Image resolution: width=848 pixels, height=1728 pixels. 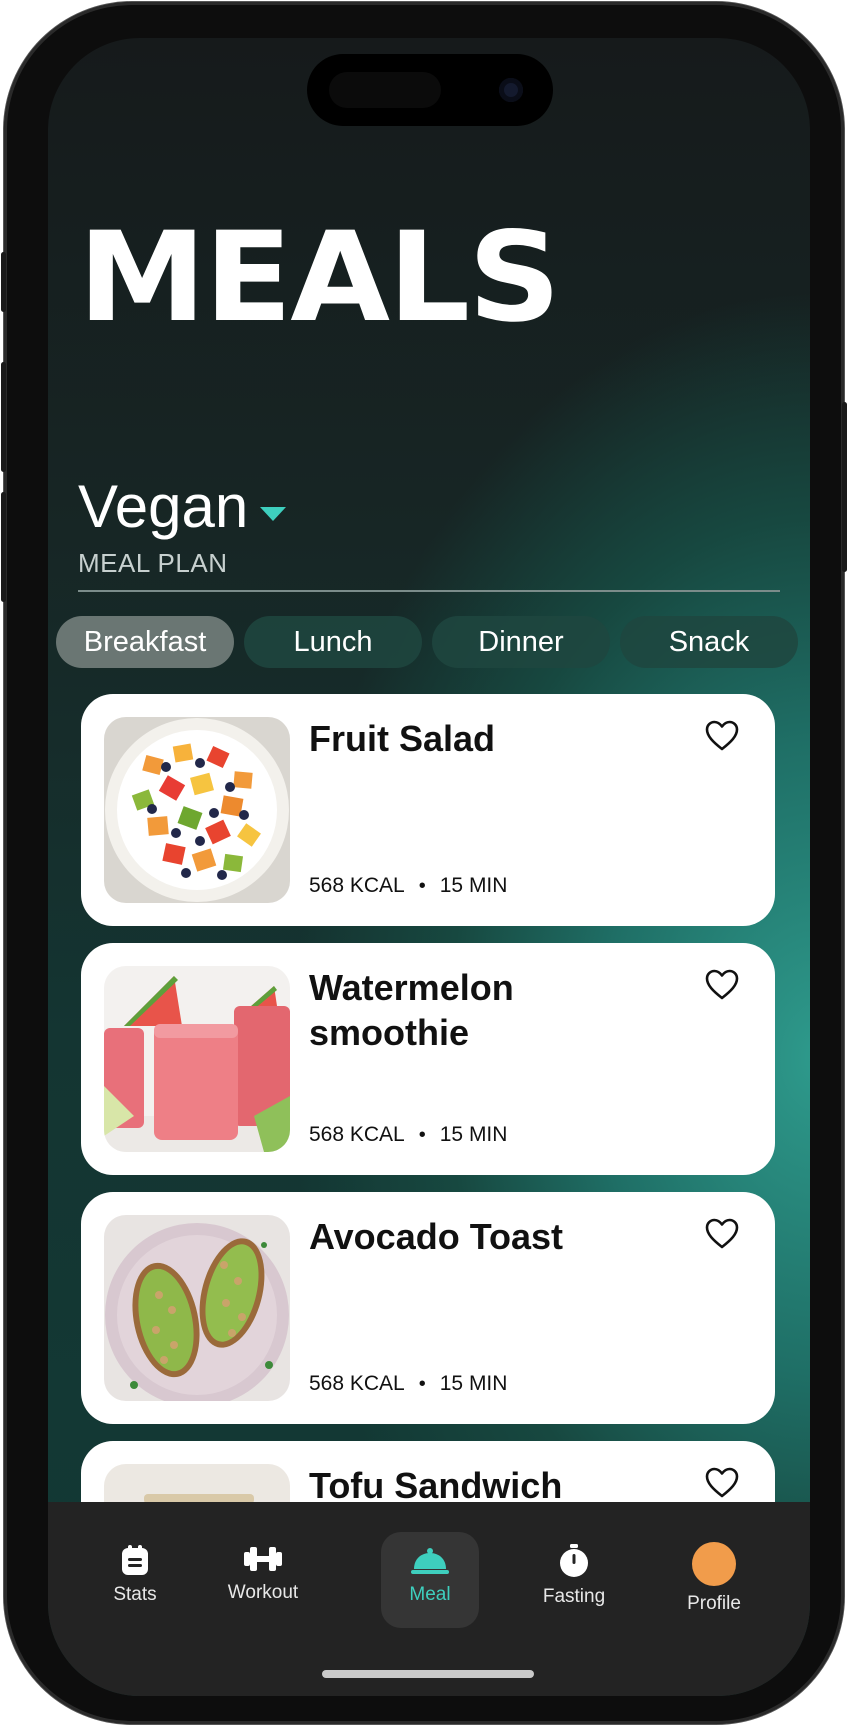 What do you see at coordinates (163, 506) in the screenshot?
I see `meal-plan-name: Vegan` at bounding box center [163, 506].